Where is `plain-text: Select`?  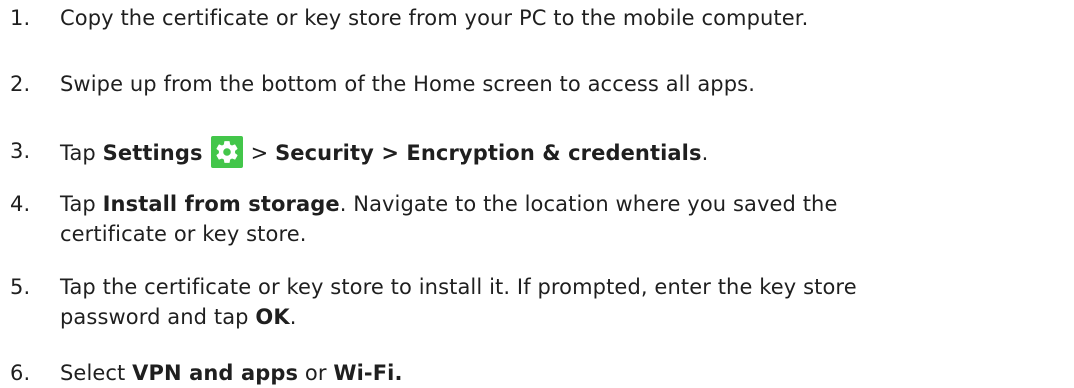
plain-text: Select is located at coordinates (96, 373).